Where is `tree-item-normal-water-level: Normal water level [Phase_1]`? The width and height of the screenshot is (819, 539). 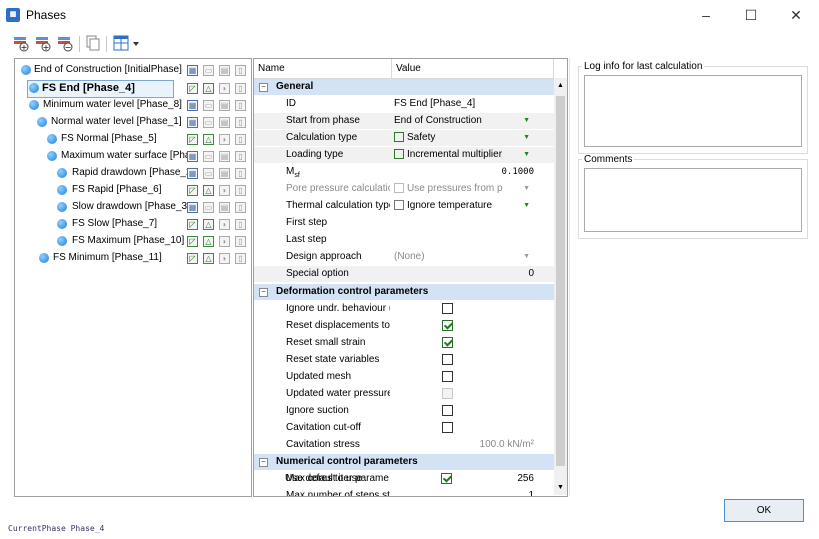 tree-item-normal-water-level: Normal water level [Phase_1] is located at coordinates (133, 122).